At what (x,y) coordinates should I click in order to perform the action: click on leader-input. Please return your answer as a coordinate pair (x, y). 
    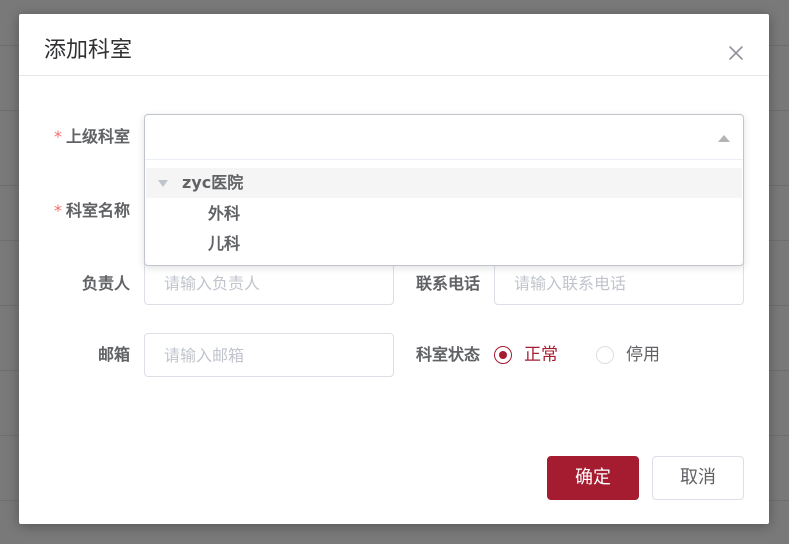
    Looking at the image, I should click on (269, 283).